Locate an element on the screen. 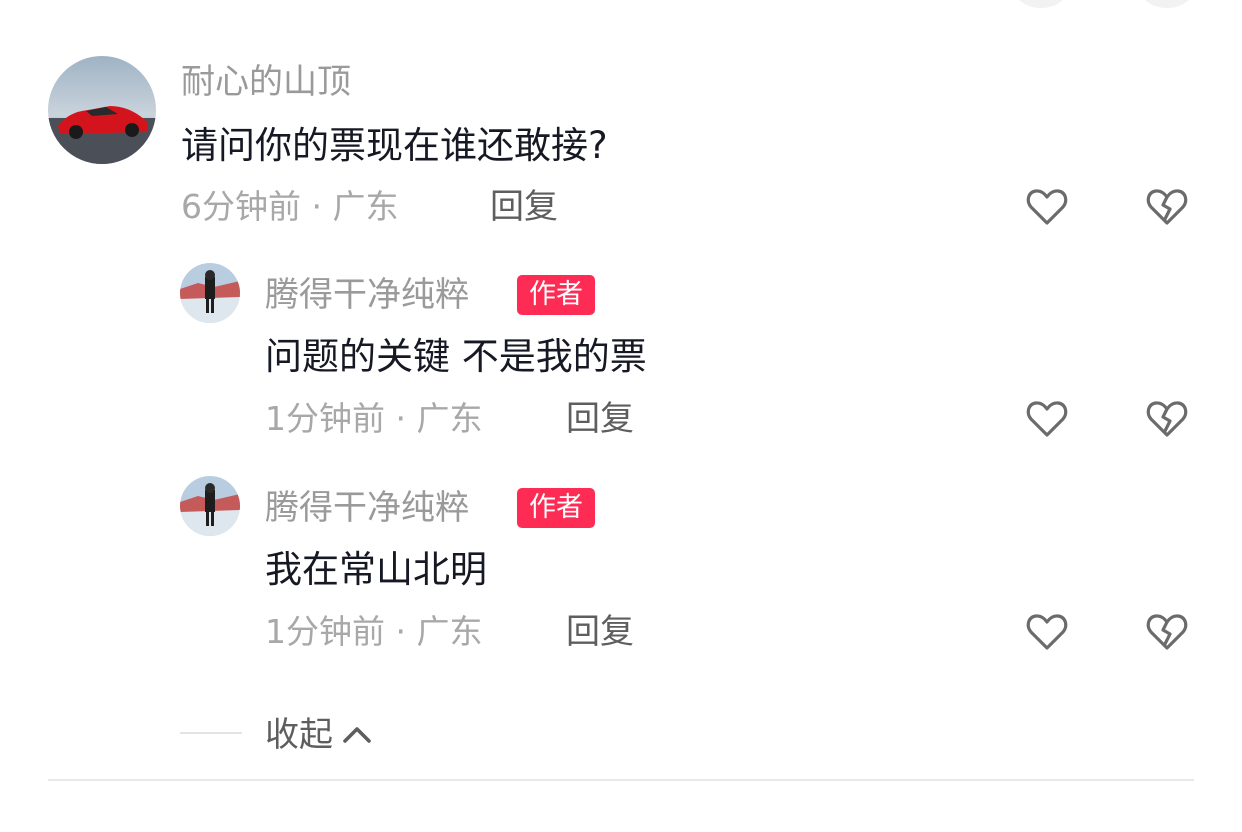 This screenshot has width=1242, height=832. collapse-divider-line is located at coordinates (211, 733).